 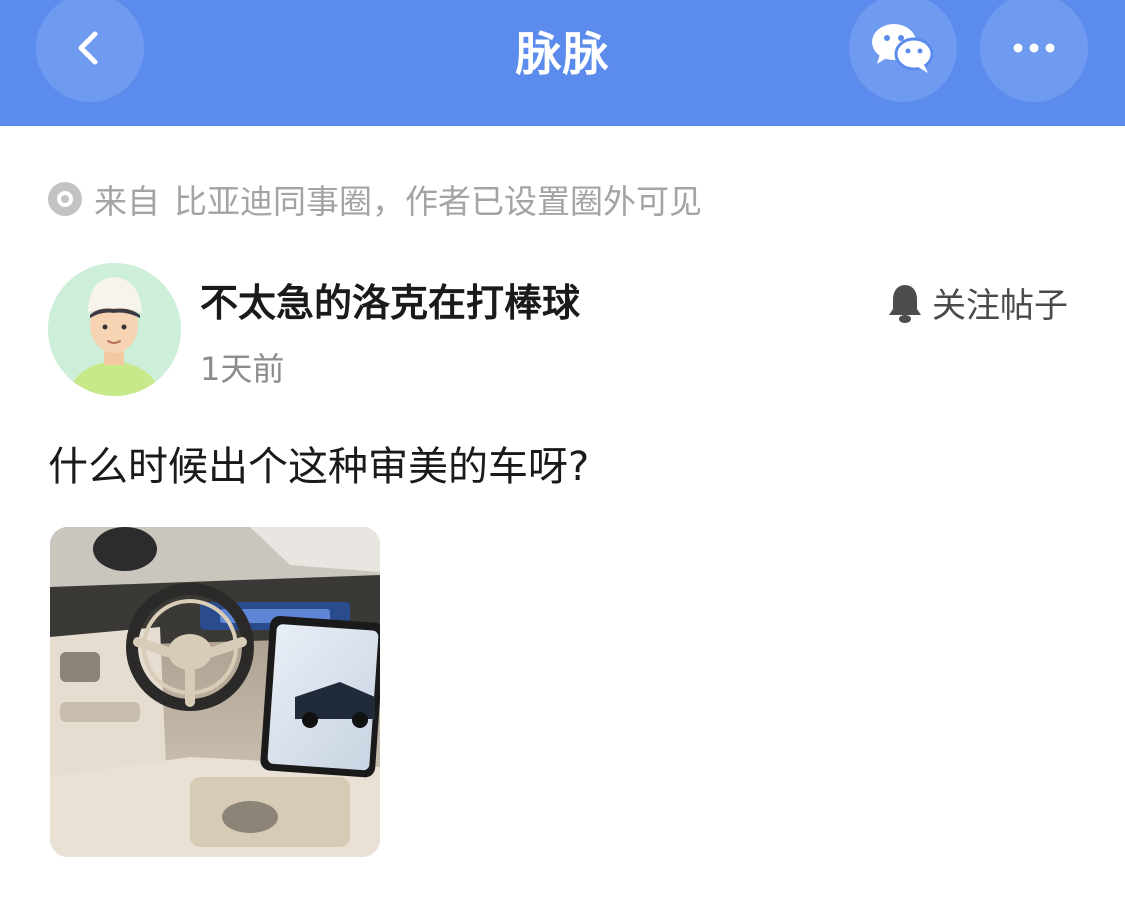 I want to click on wechat-share-button, so click(x=903, y=51).